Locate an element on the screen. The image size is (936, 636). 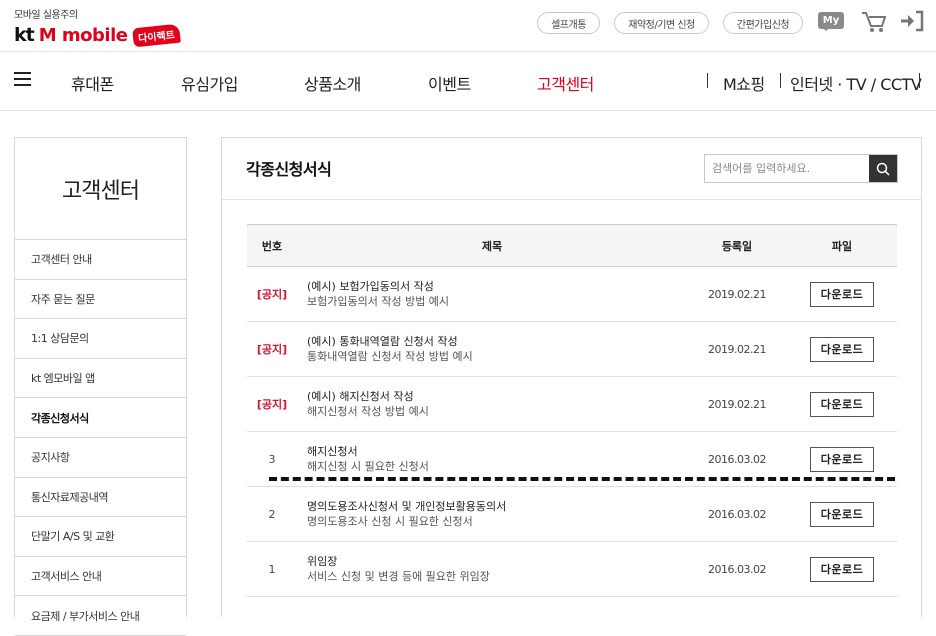
sidebar-title: 고객센터 is located at coordinates (100, 189).